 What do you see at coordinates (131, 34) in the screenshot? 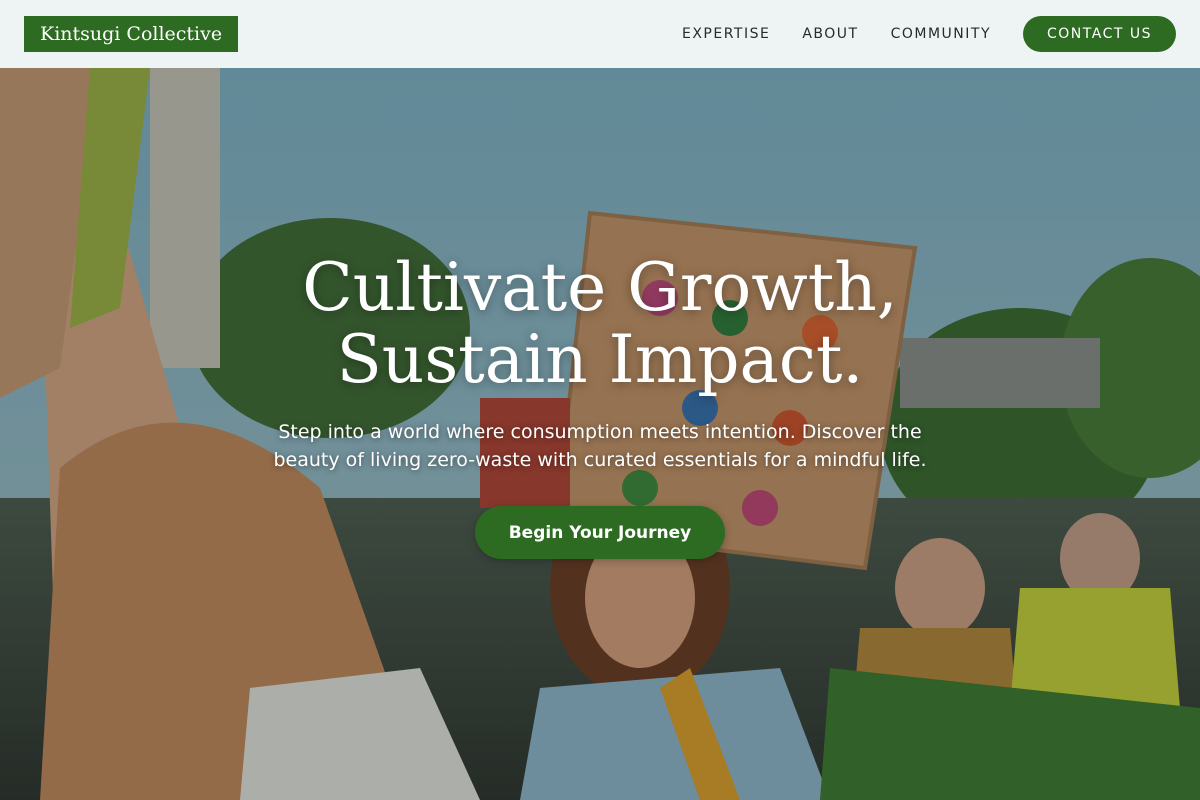
I see `site-logo: Kintsugi Collective` at bounding box center [131, 34].